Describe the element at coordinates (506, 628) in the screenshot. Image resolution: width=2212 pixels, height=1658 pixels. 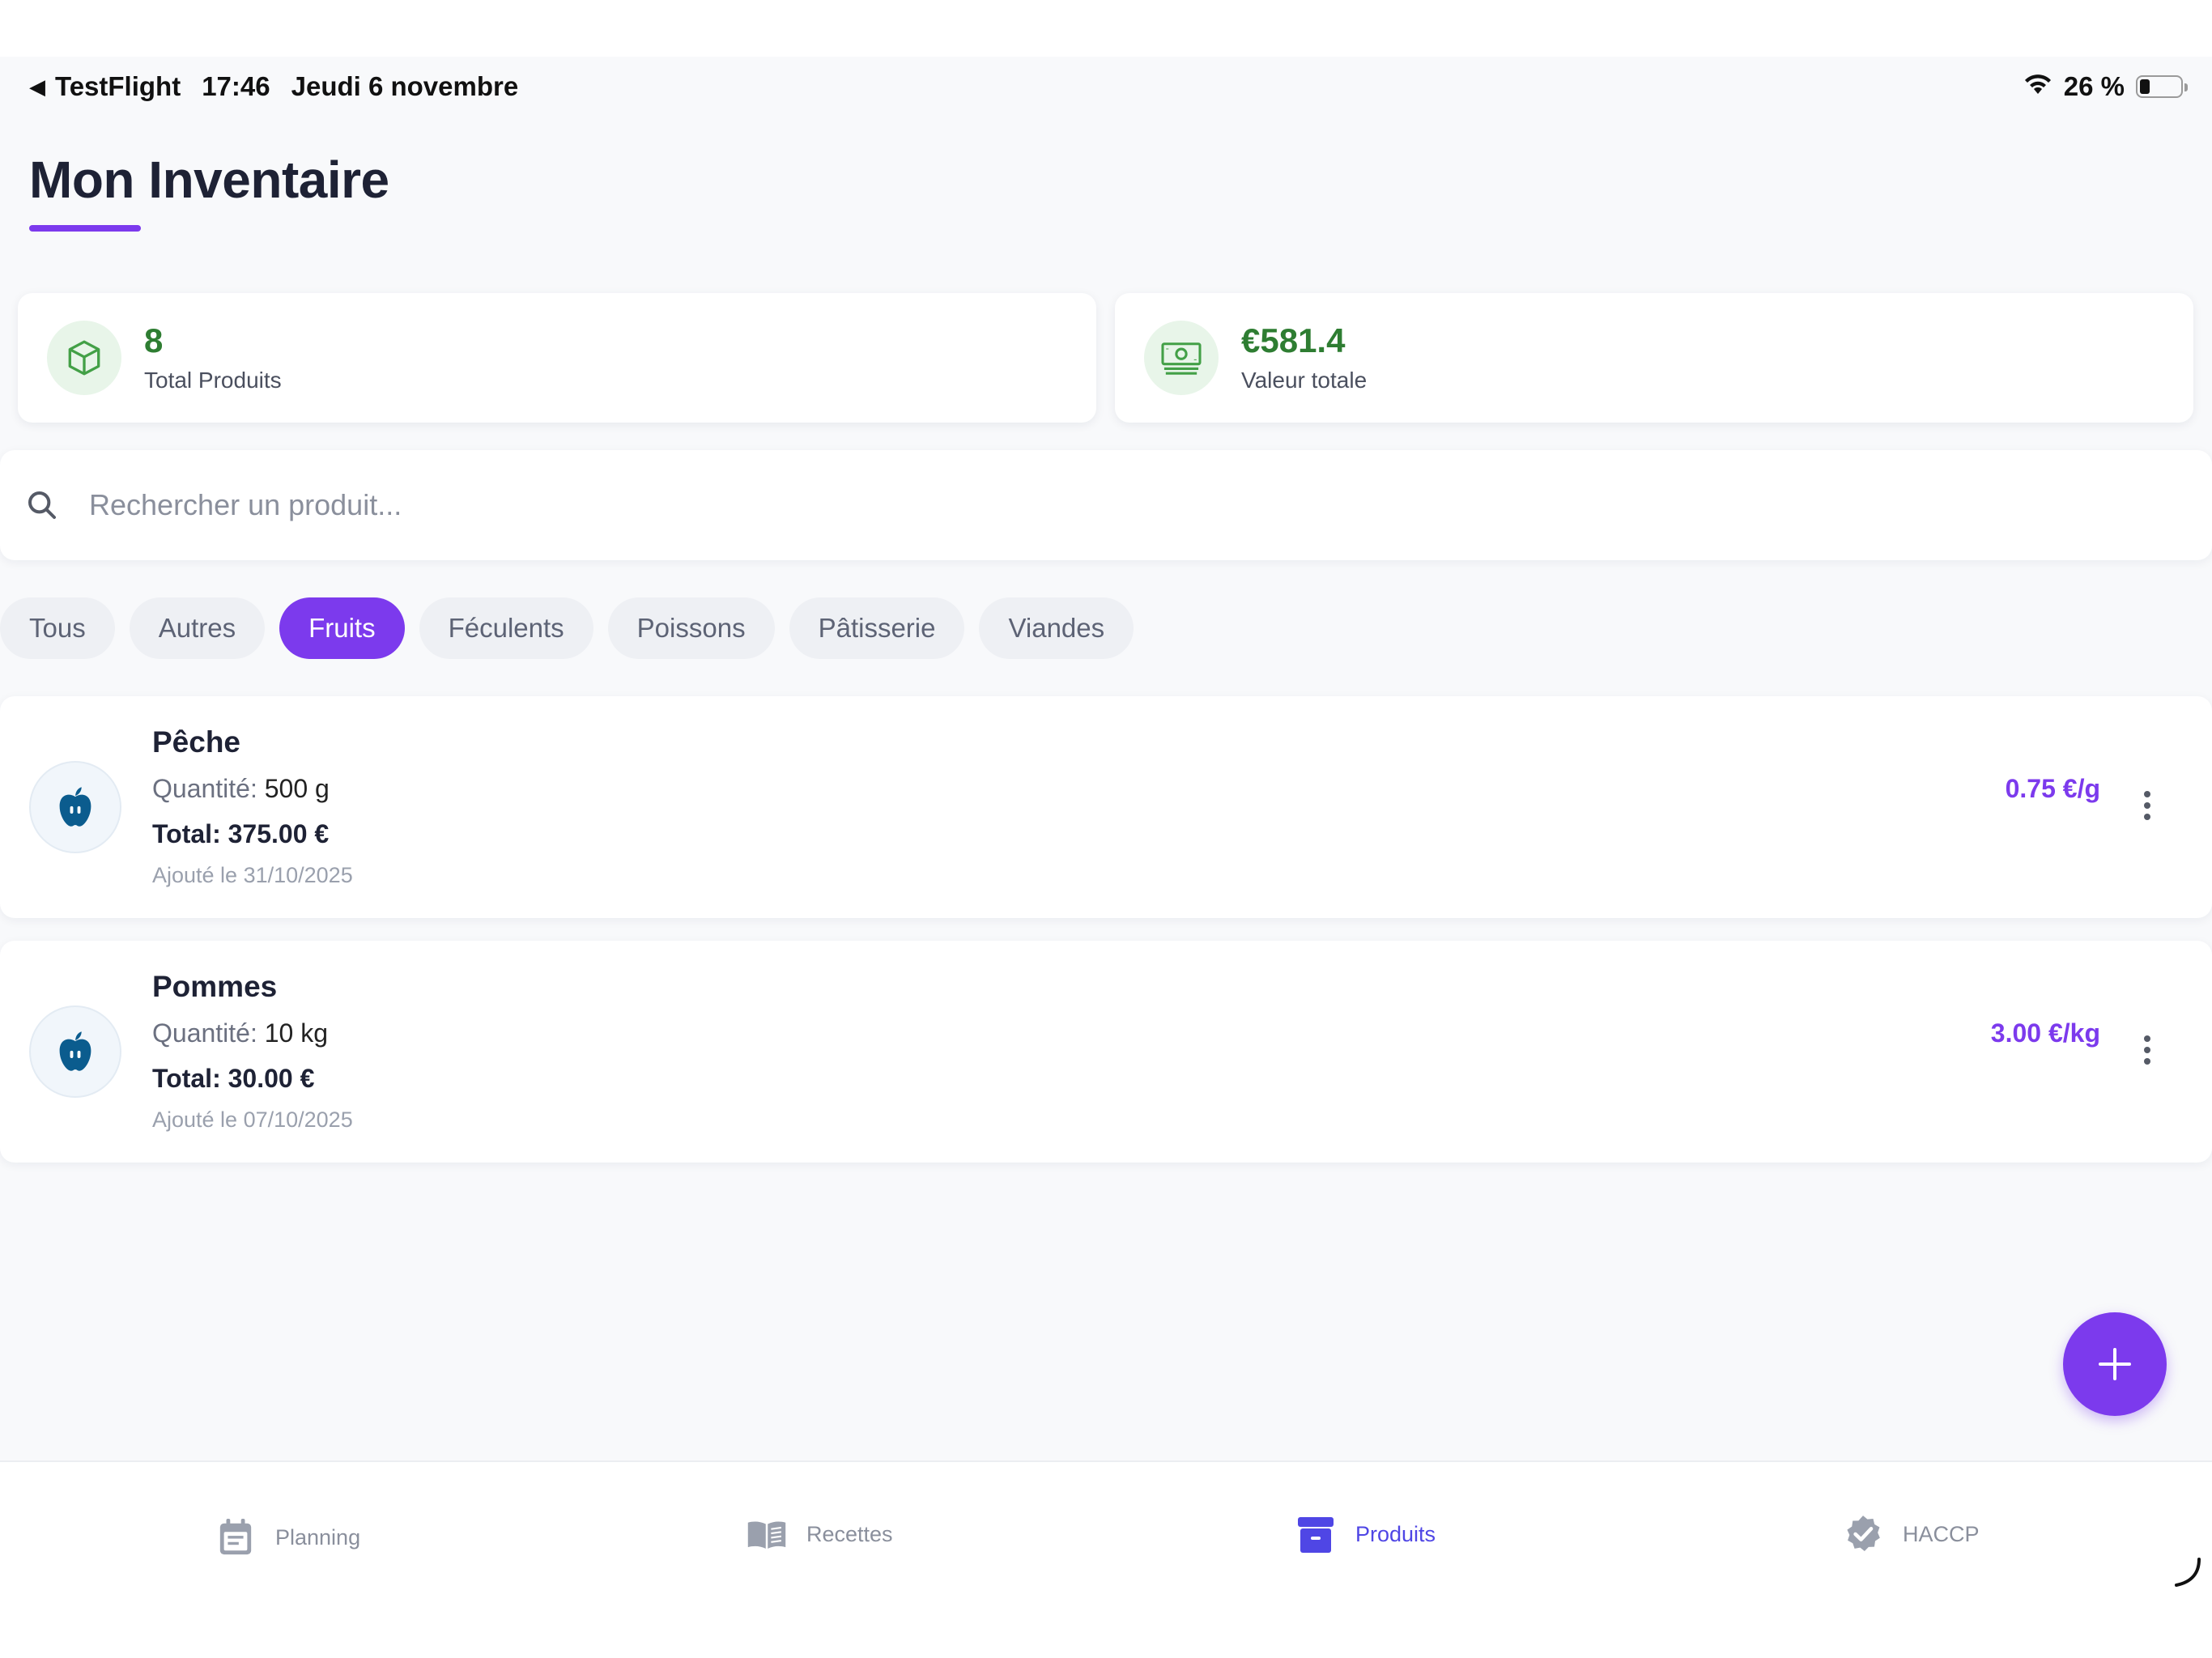
I see `chip-feculents: Féculents` at that location.